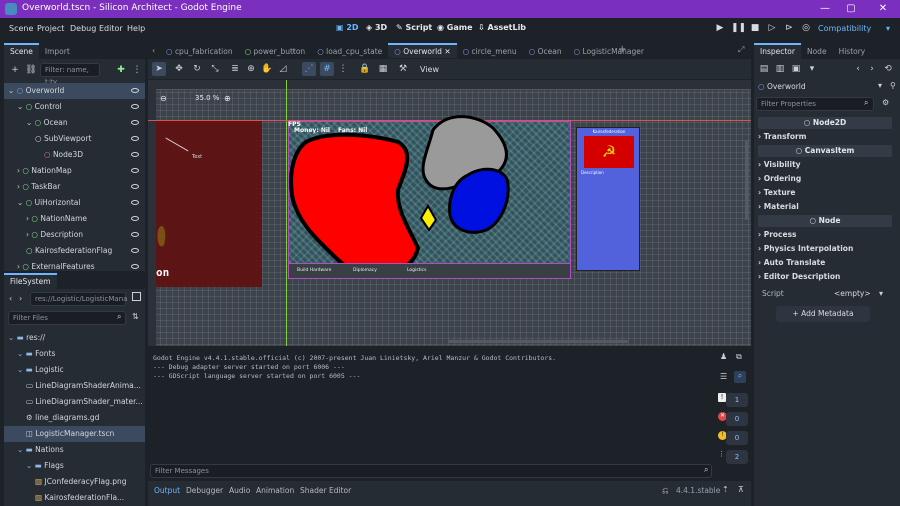 This screenshot has width=900, height=506. Describe the element at coordinates (721, 454) in the screenshot. I see `editor-message-icon: ⋮` at that location.